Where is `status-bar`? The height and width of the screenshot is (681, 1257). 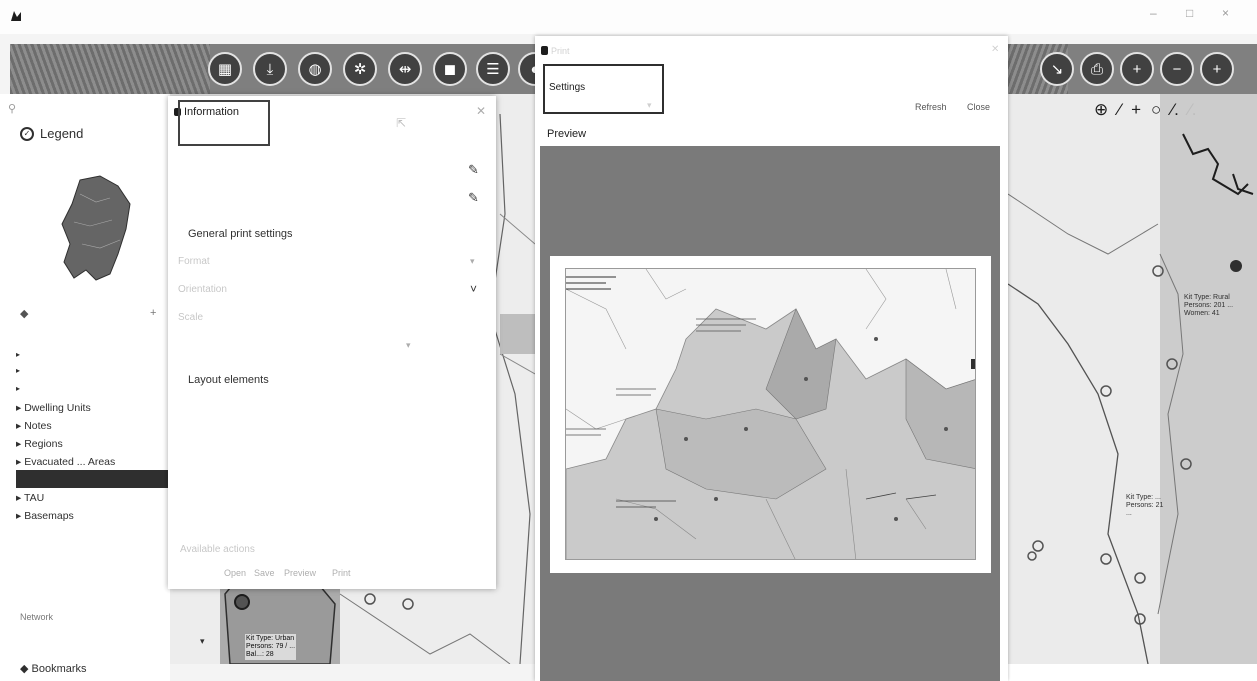 status-bar is located at coordinates (1132, 672).